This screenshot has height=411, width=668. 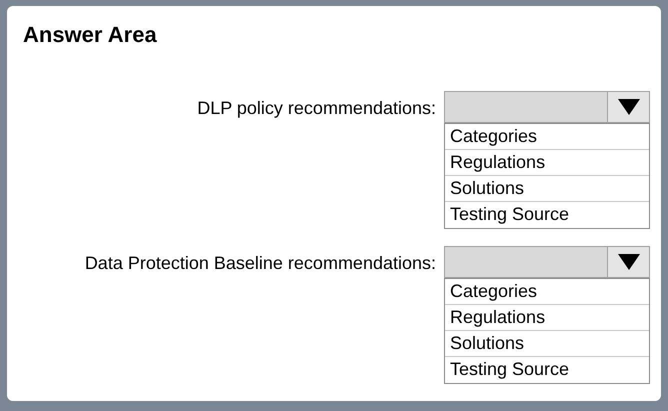 What do you see at coordinates (316, 108) in the screenshot?
I see `question-label: DLP policy recommendations:` at bounding box center [316, 108].